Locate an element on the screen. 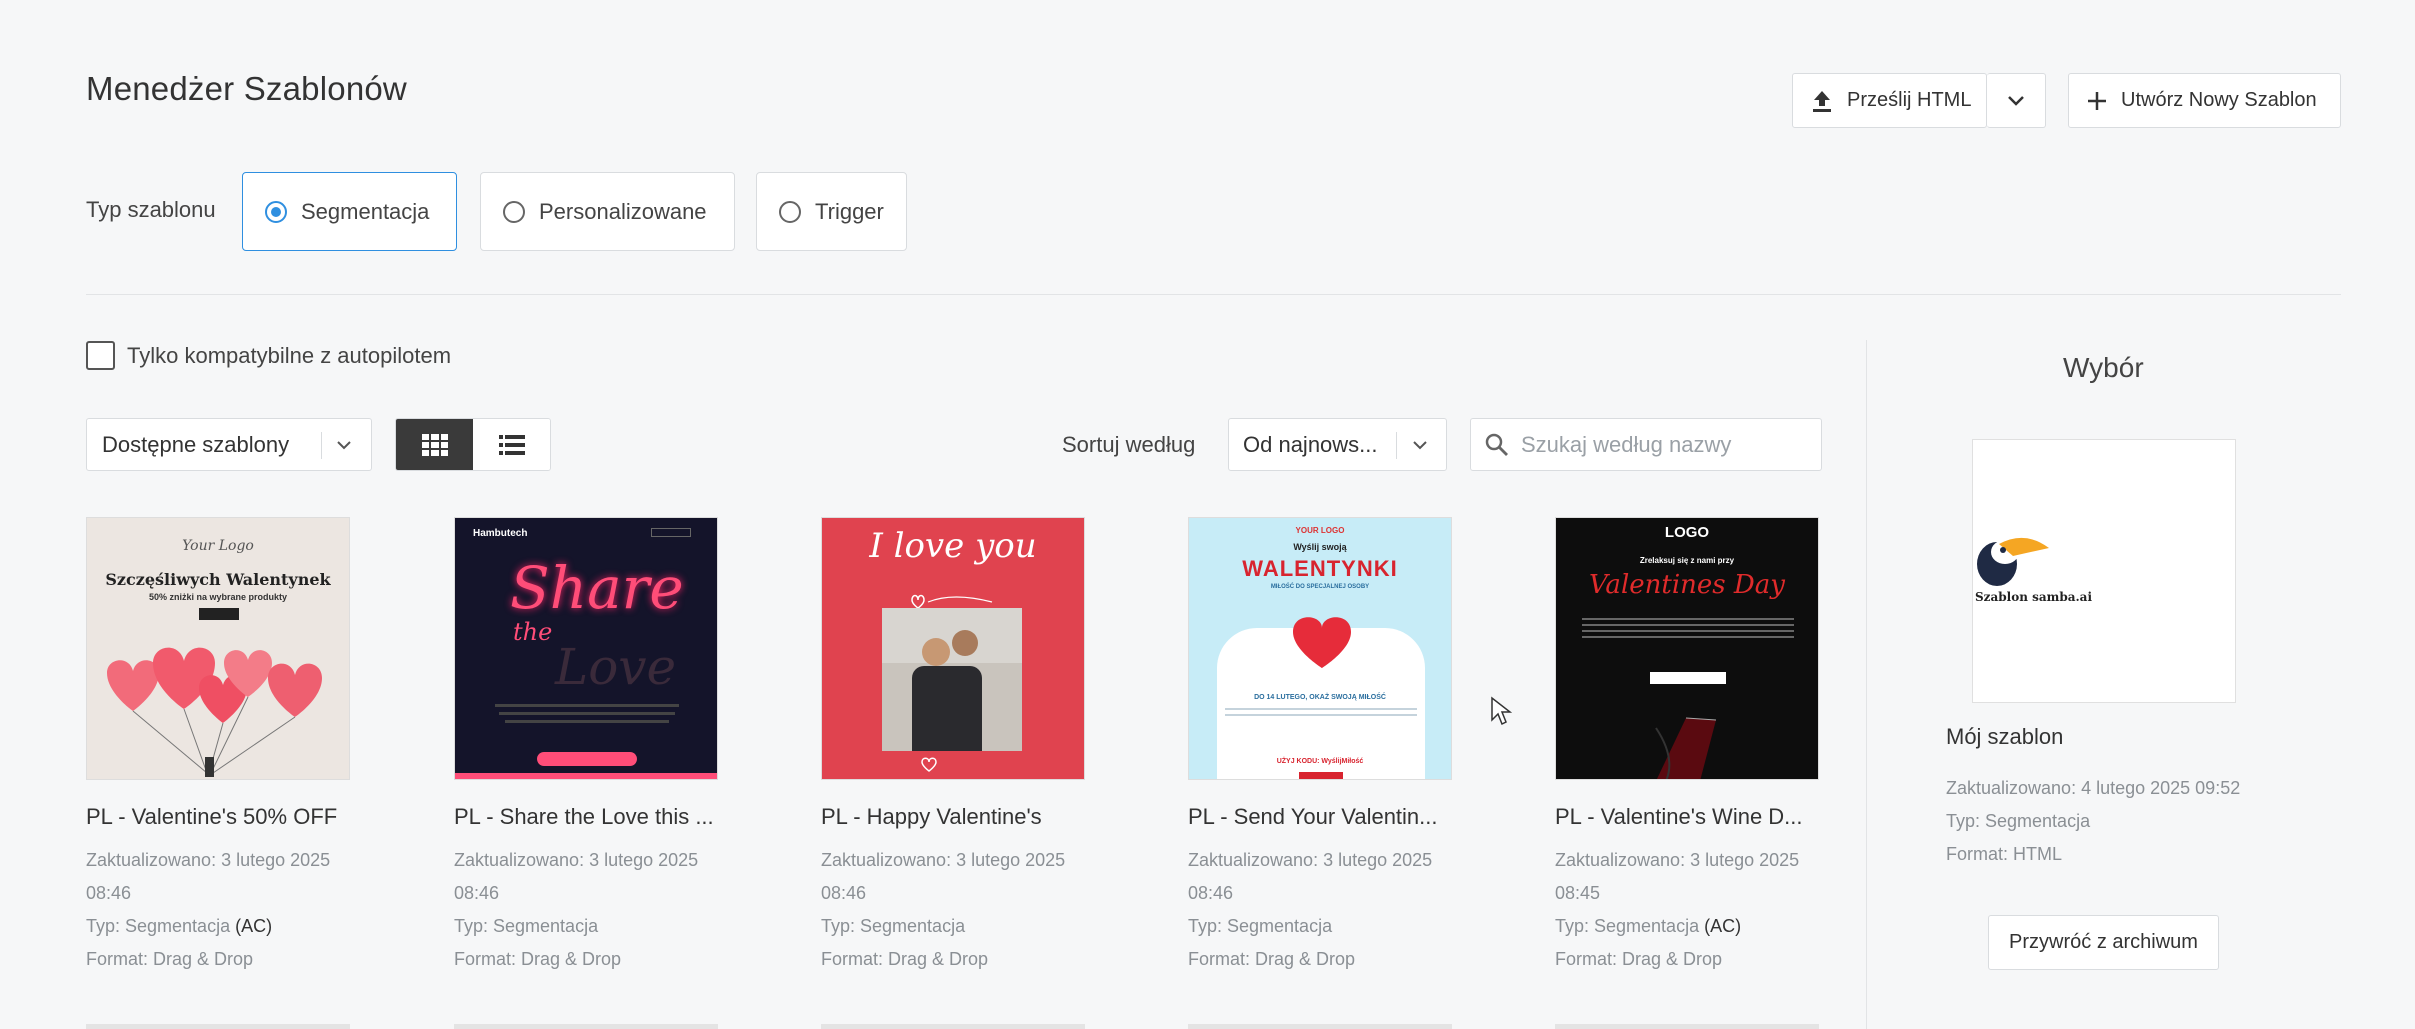 The height and width of the screenshot is (1029, 2415). thumb-photo-body is located at coordinates (947, 708).